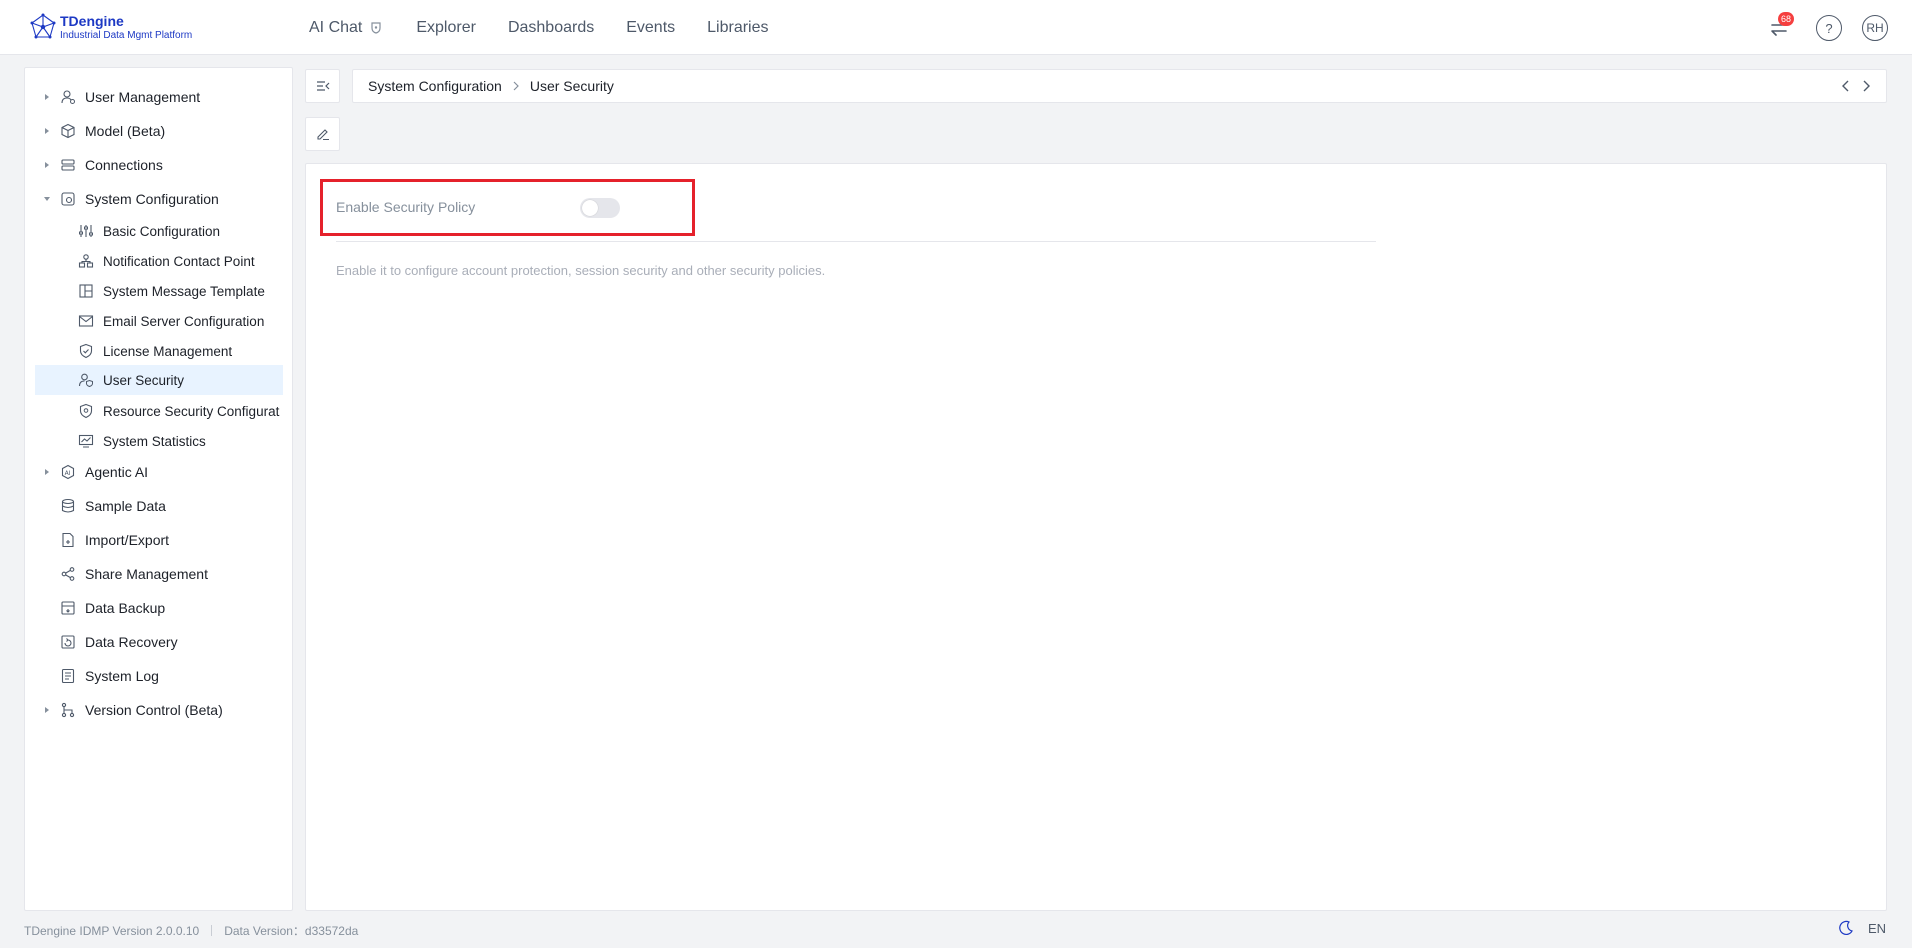 The height and width of the screenshot is (948, 1912). Describe the element at coordinates (112, 930) in the screenshot. I see `footer-version: TDengine IDMP Version 2.0.0.10` at that location.